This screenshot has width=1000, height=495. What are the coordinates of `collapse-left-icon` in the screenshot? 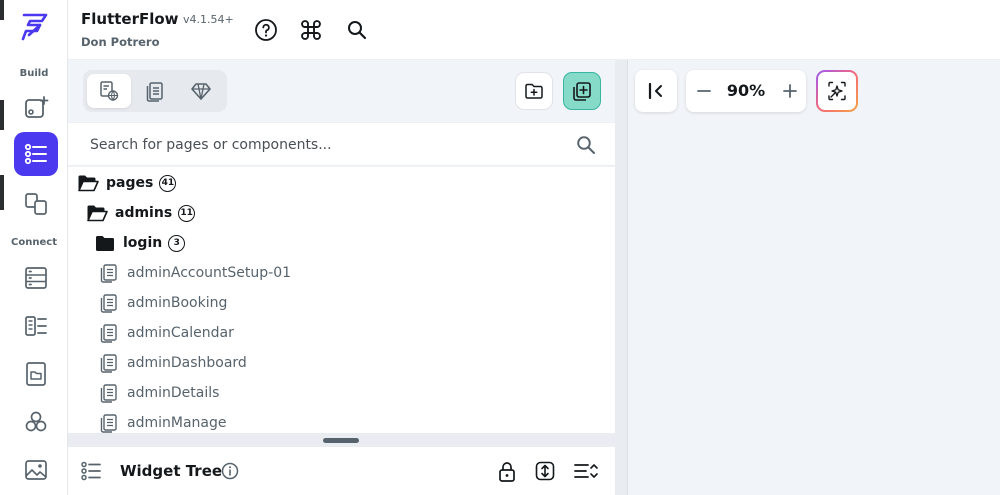 It's located at (655, 91).